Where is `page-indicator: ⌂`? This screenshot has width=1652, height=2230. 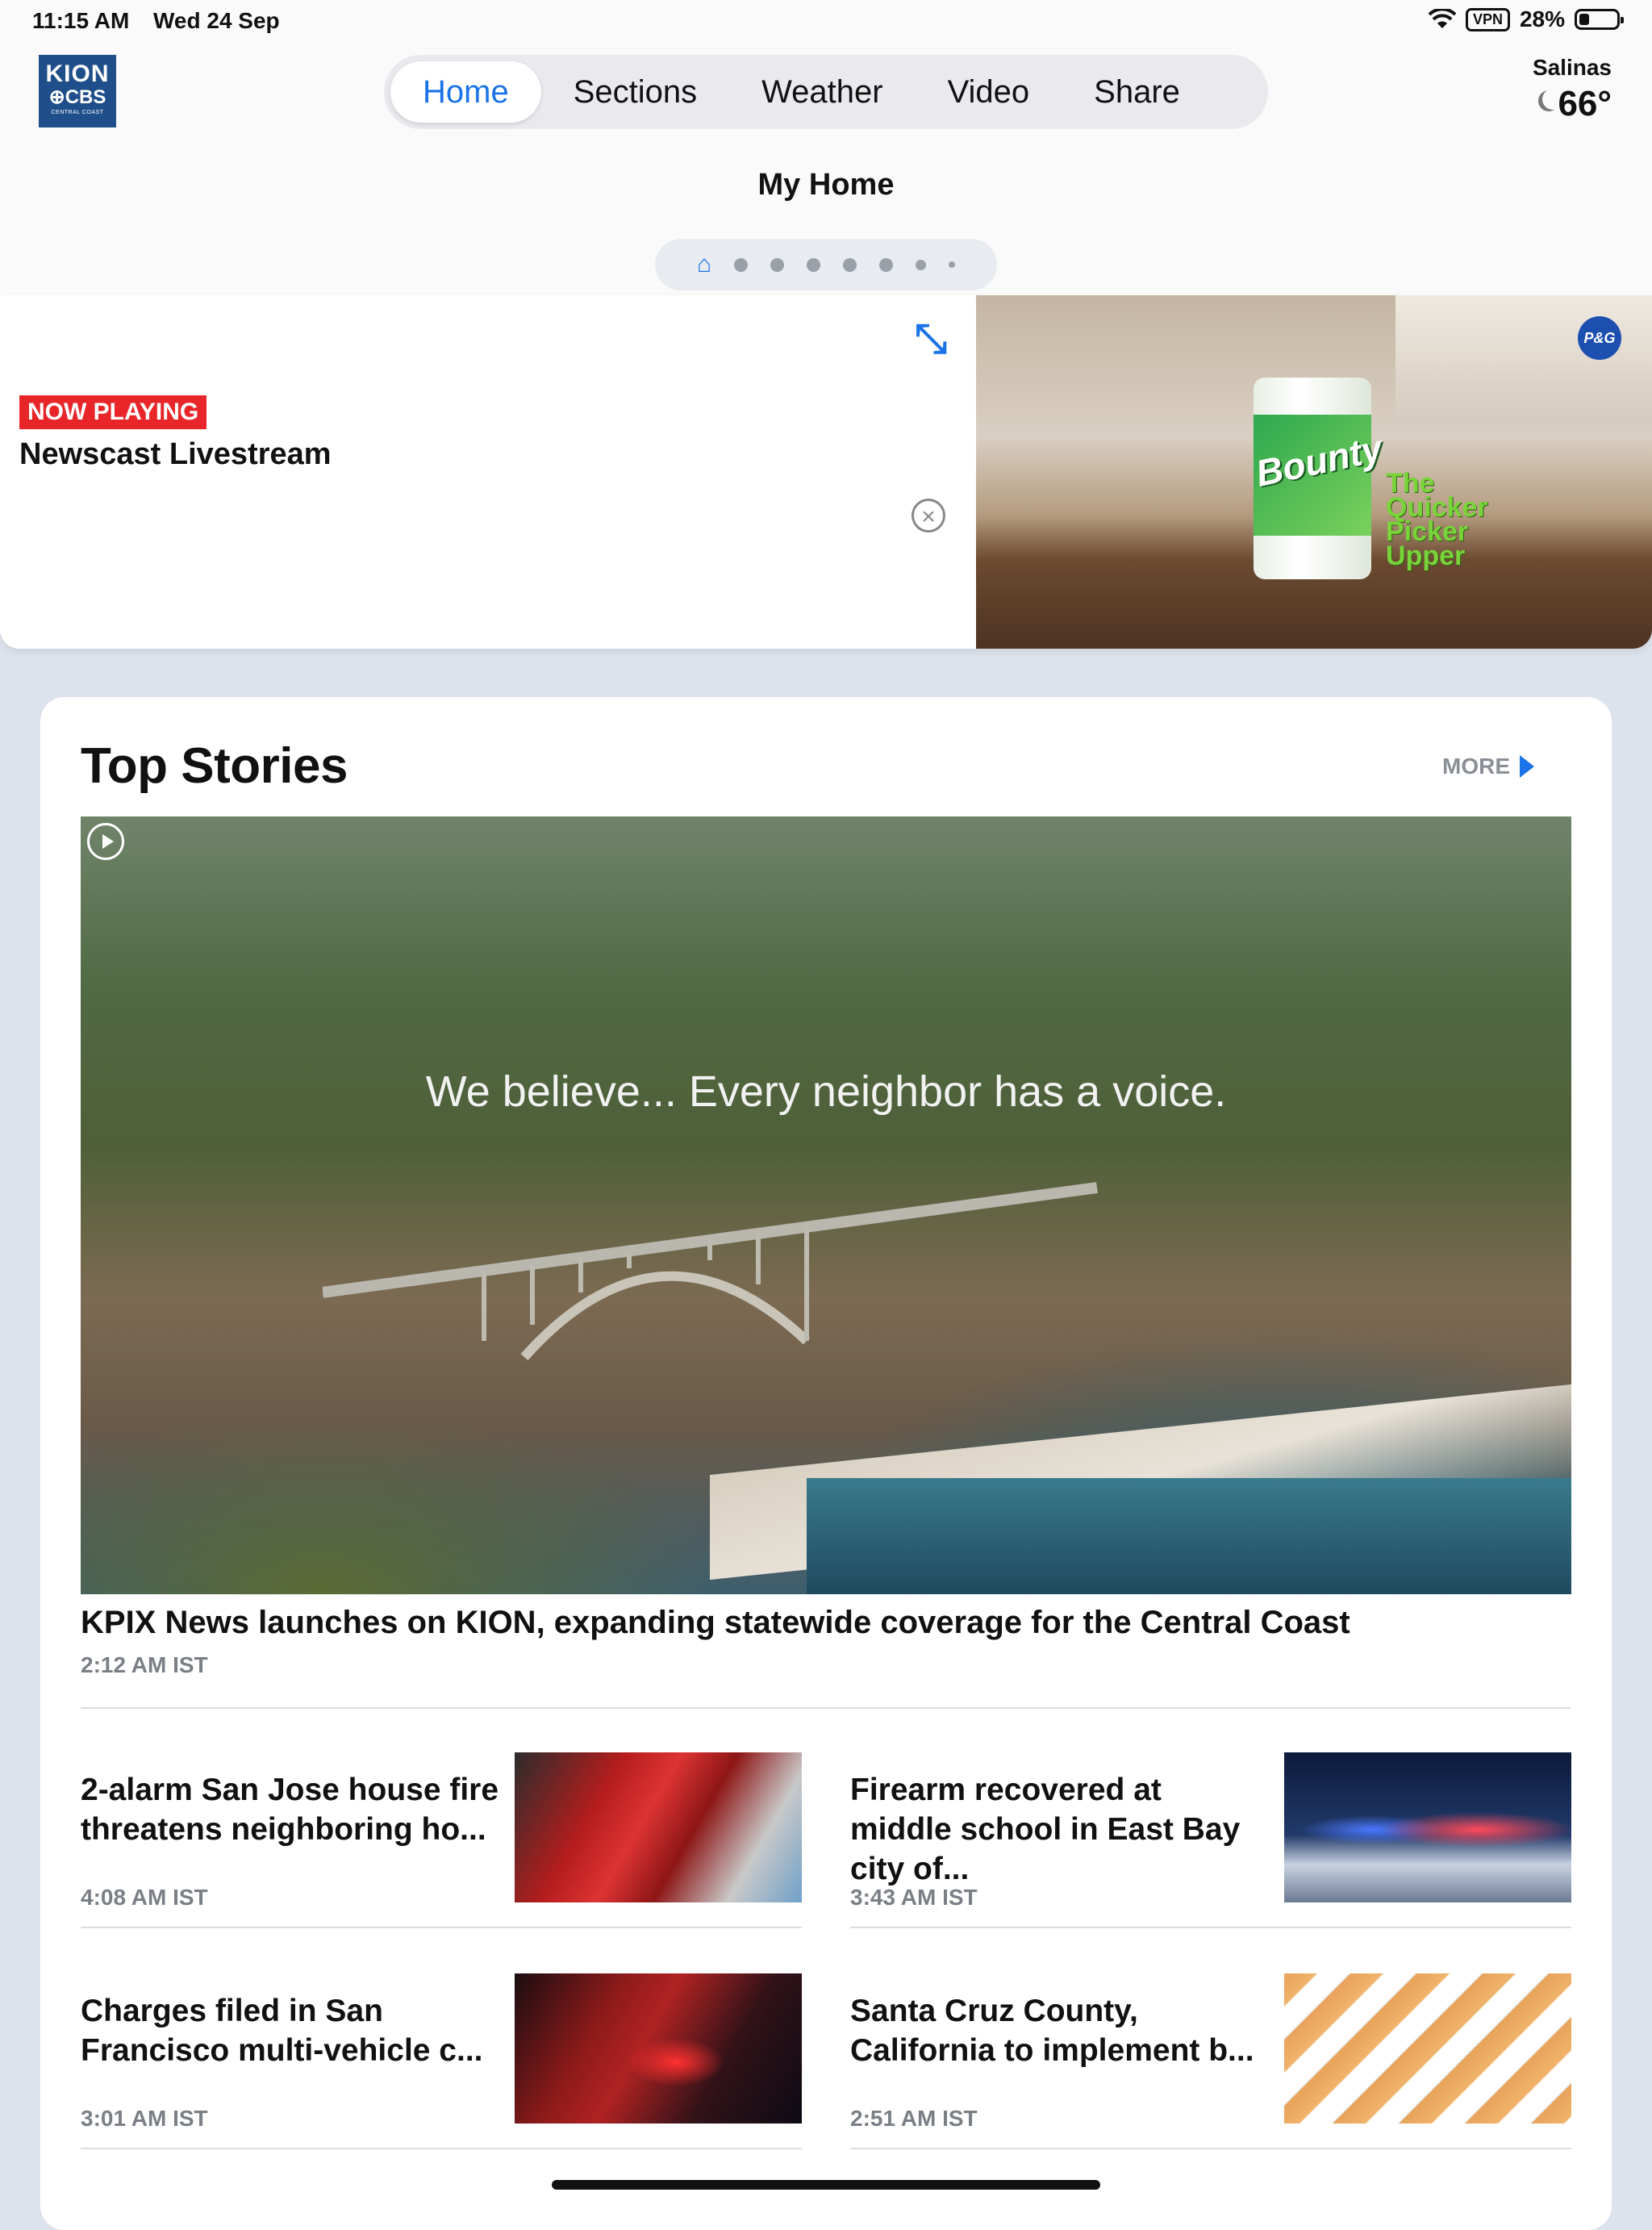 page-indicator: ⌂ is located at coordinates (826, 264).